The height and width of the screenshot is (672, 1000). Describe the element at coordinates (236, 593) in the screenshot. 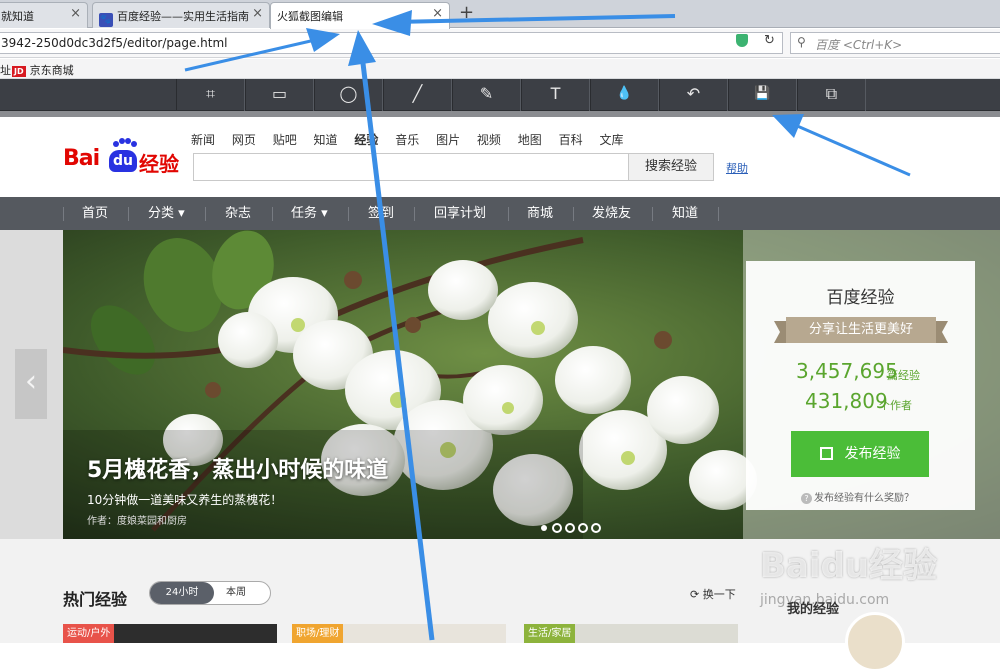

I see `range-week: 本周` at that location.